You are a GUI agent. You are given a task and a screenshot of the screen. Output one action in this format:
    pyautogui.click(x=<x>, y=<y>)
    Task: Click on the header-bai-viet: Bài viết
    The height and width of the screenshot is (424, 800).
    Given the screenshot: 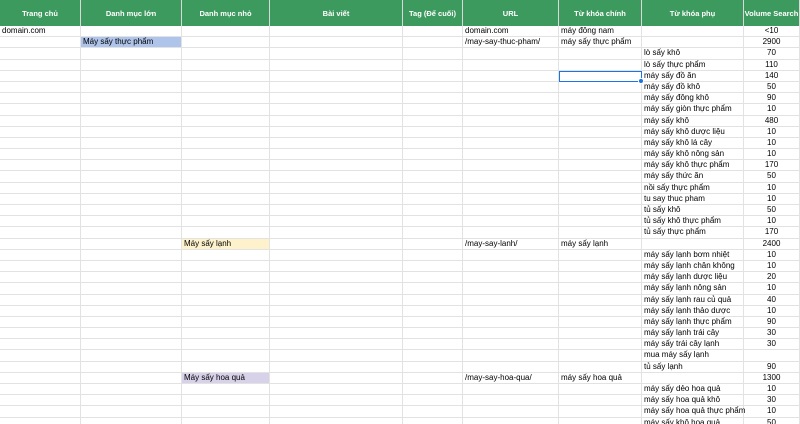 What is the action you would take?
    pyautogui.click(x=336, y=13)
    